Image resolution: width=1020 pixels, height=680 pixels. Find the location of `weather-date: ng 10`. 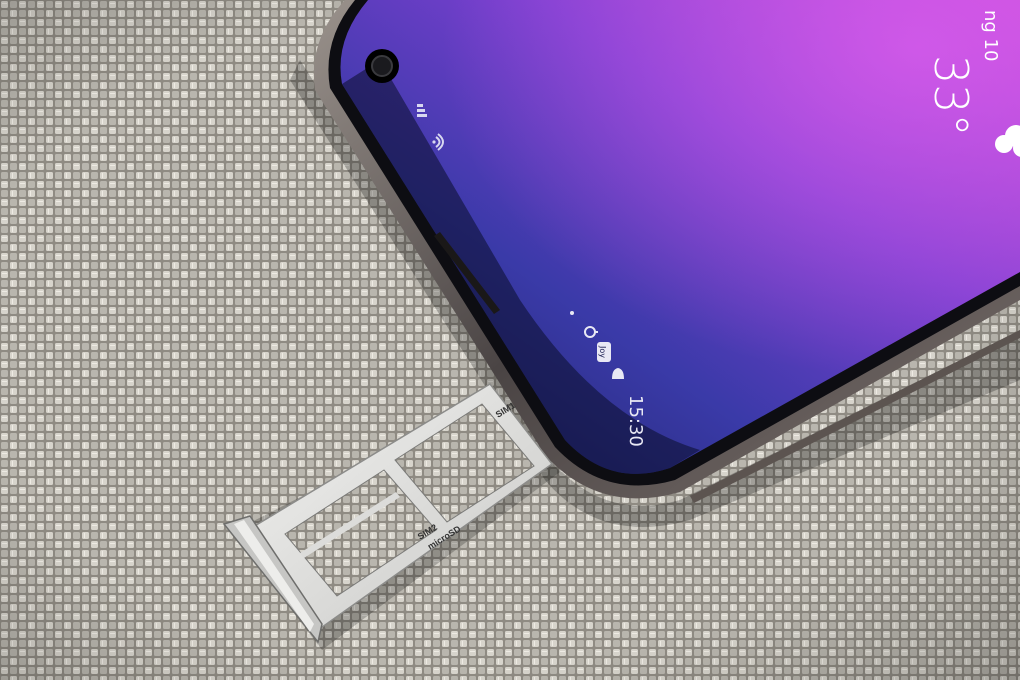

weather-date: ng 10 is located at coordinates (990, 35).